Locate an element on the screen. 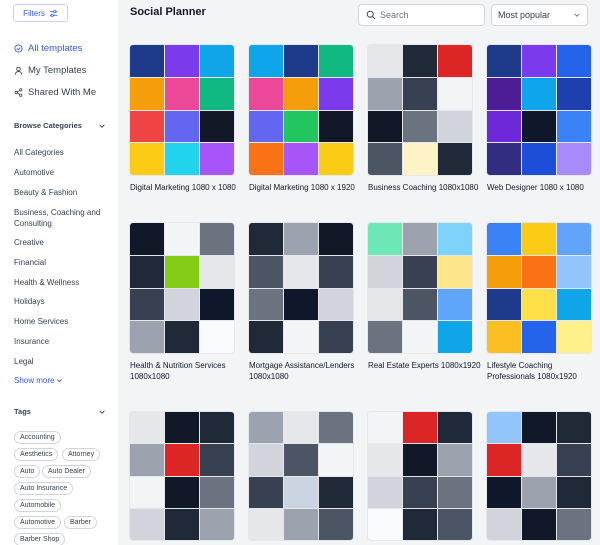  category-health-wellness: Health & Wellness is located at coordinates (64, 282).